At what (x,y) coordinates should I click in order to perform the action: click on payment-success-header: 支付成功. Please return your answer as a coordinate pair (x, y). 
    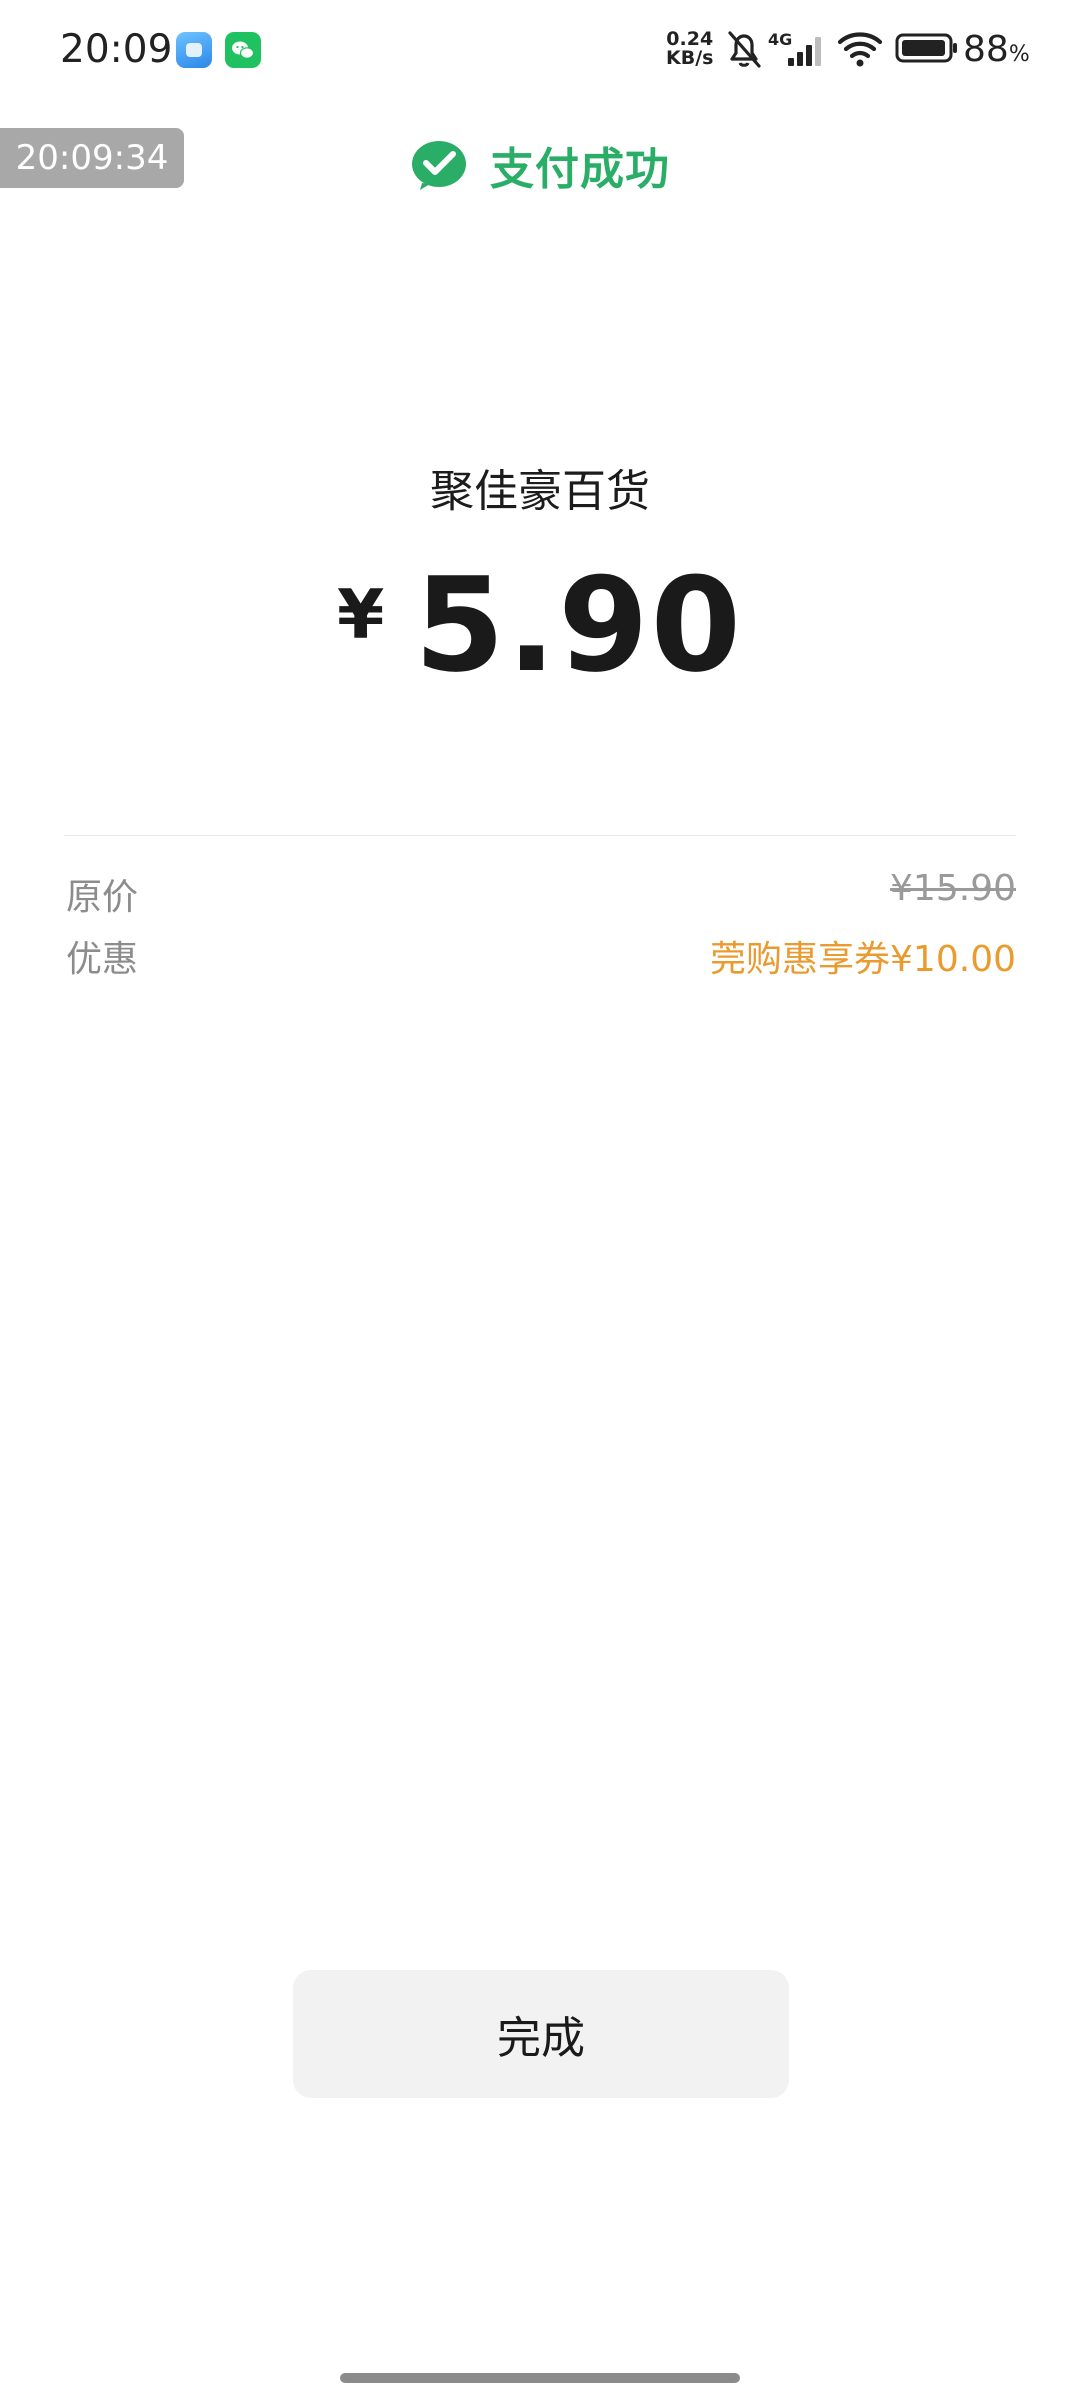
    Looking at the image, I should click on (540, 165).